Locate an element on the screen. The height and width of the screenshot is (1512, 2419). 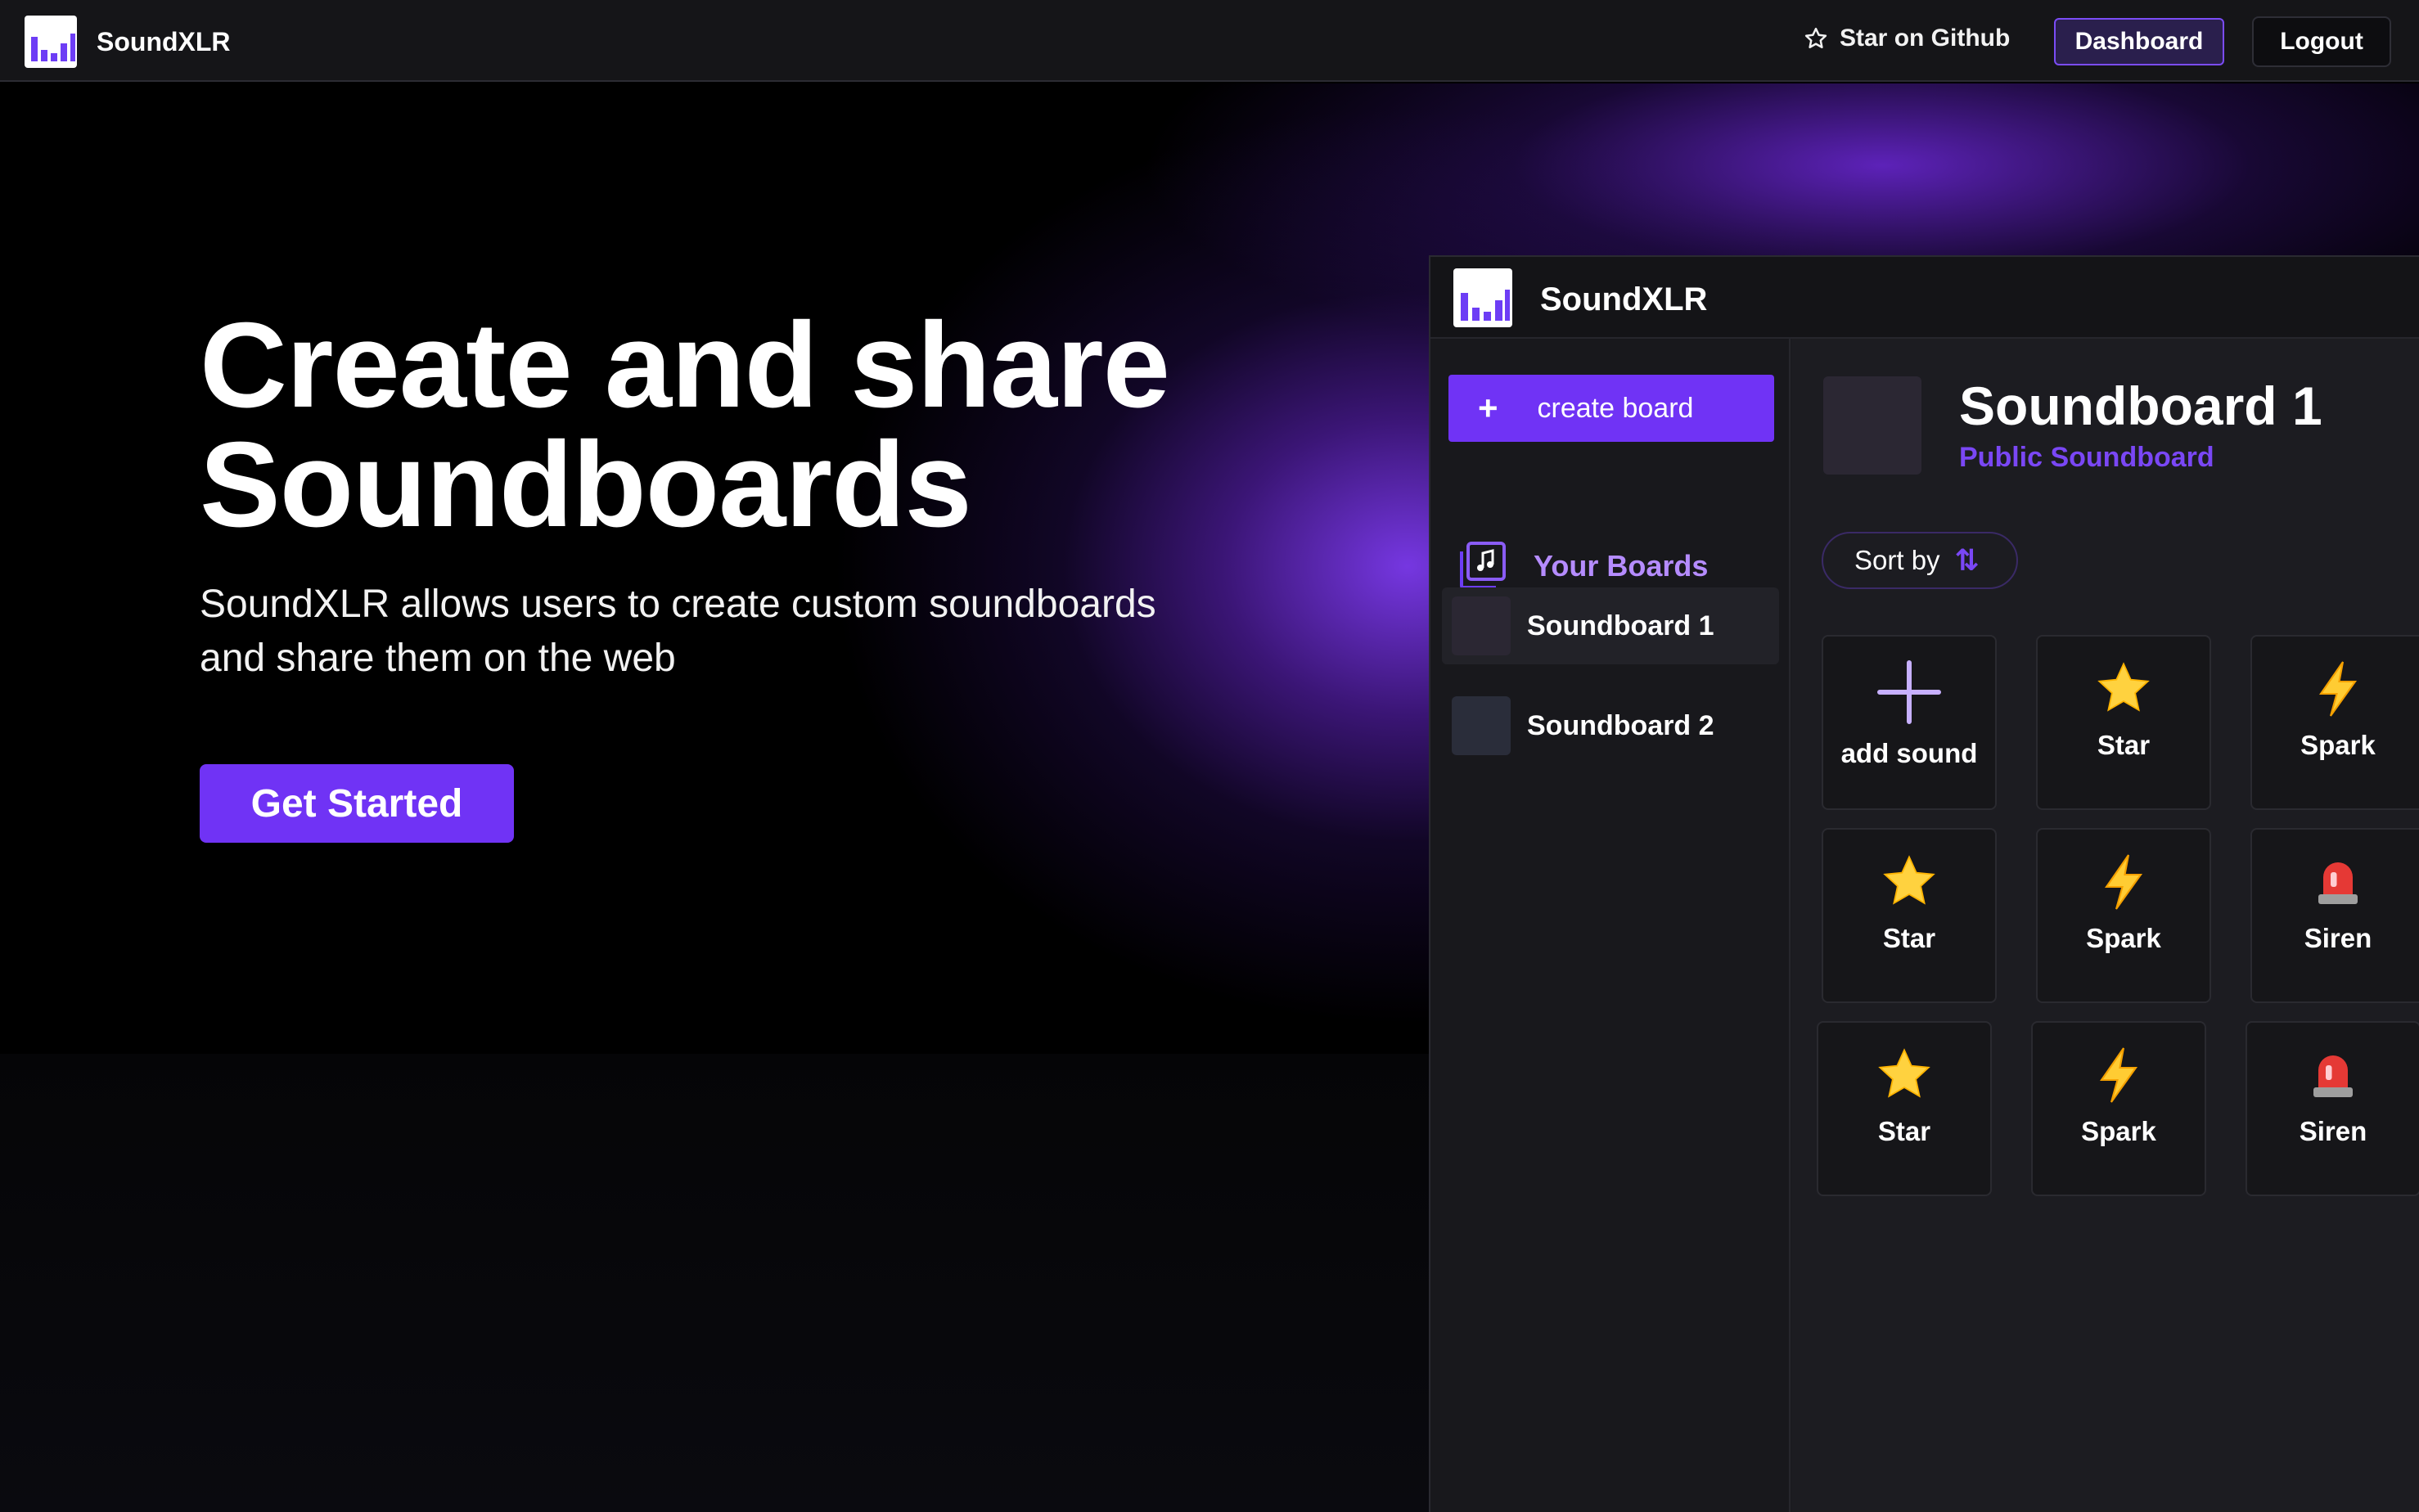
top-nav: SoundXLR Star on Github Dashboard Logout is located at coordinates (1209, 41).